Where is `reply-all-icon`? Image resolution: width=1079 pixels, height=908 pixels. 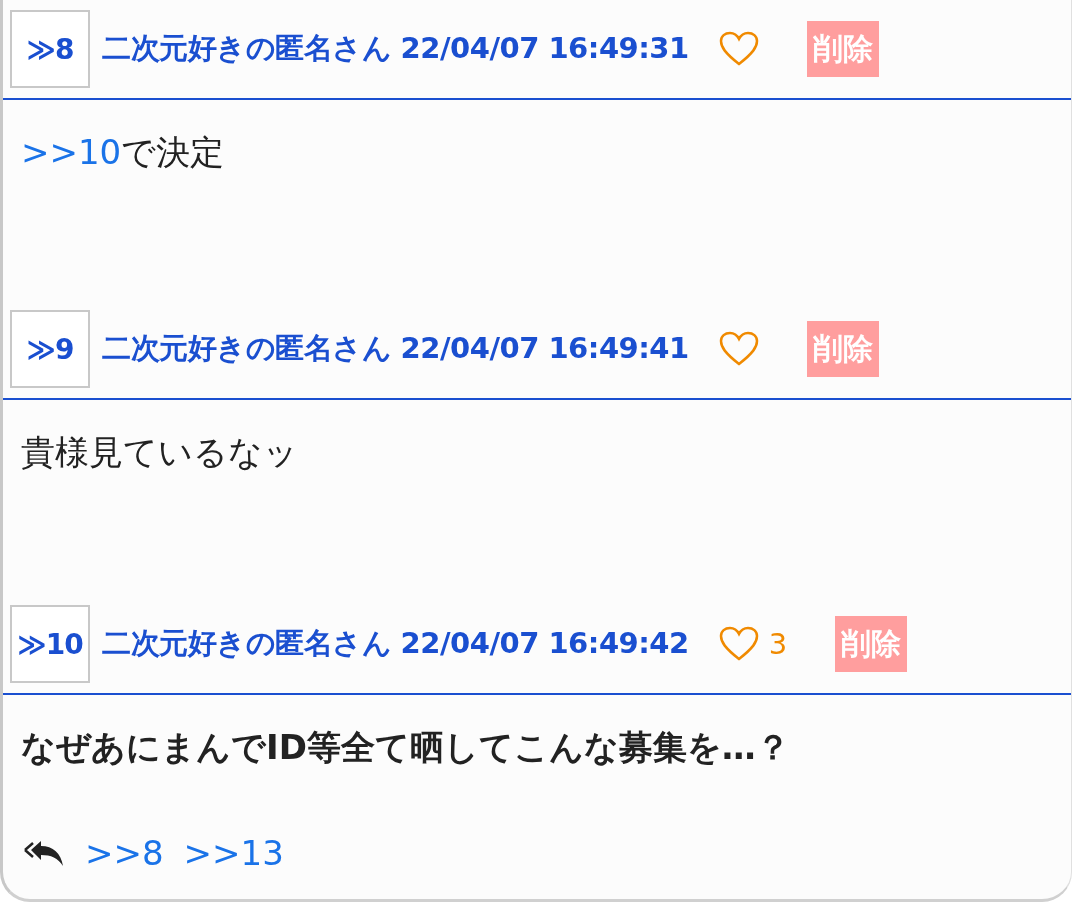
reply-all-icon is located at coordinates (44, 853).